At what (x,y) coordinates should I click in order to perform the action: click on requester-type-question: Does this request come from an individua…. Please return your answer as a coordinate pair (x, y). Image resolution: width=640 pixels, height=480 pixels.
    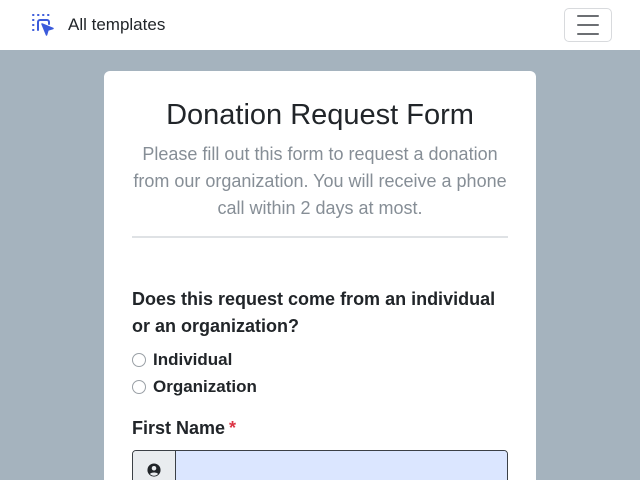
    Looking at the image, I should click on (314, 312).